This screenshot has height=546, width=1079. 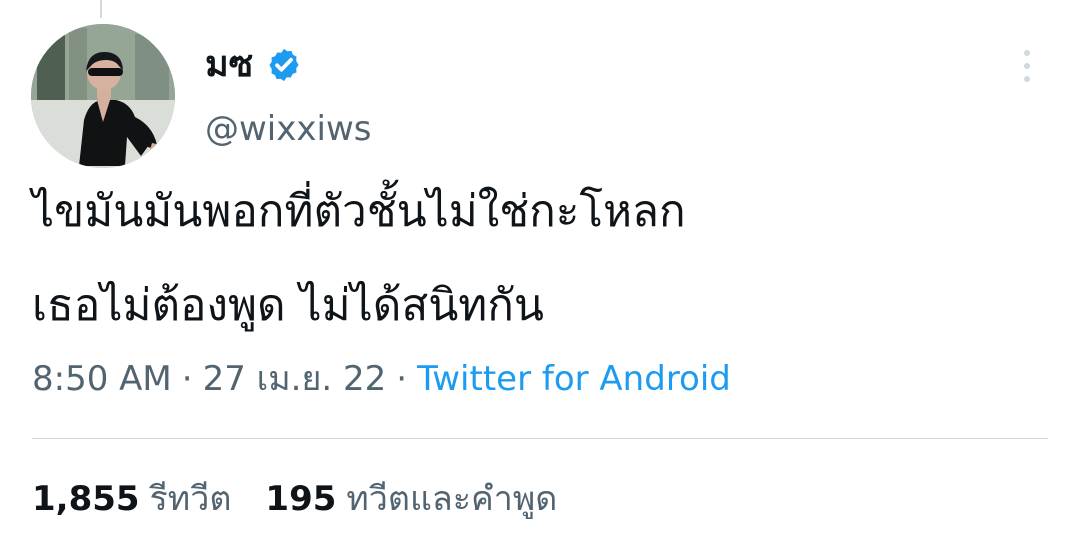 I want to click on more-options-icon, so click(x=1027, y=66).